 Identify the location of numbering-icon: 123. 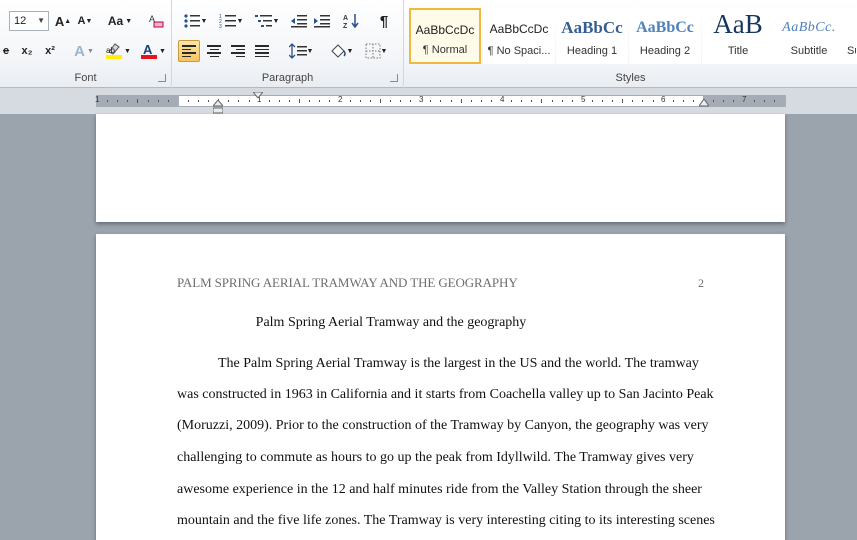
(227, 21).